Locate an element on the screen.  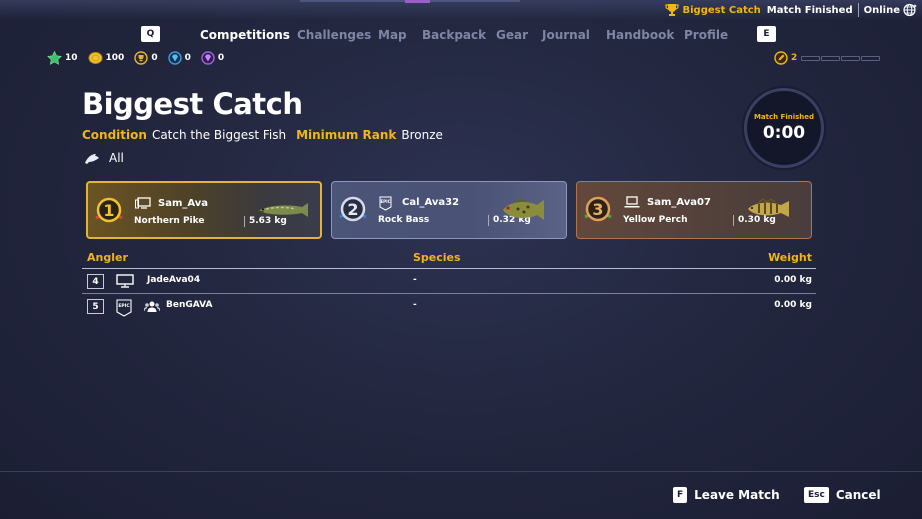
blue-gem-icon is located at coordinates (174, 58).